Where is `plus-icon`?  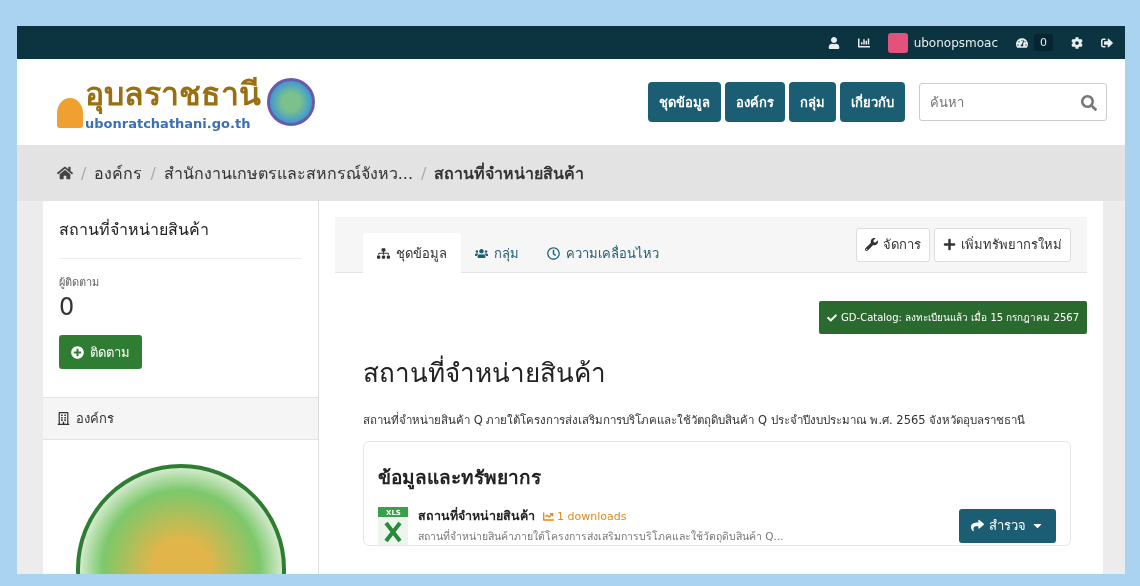
plus-icon is located at coordinates (949, 244).